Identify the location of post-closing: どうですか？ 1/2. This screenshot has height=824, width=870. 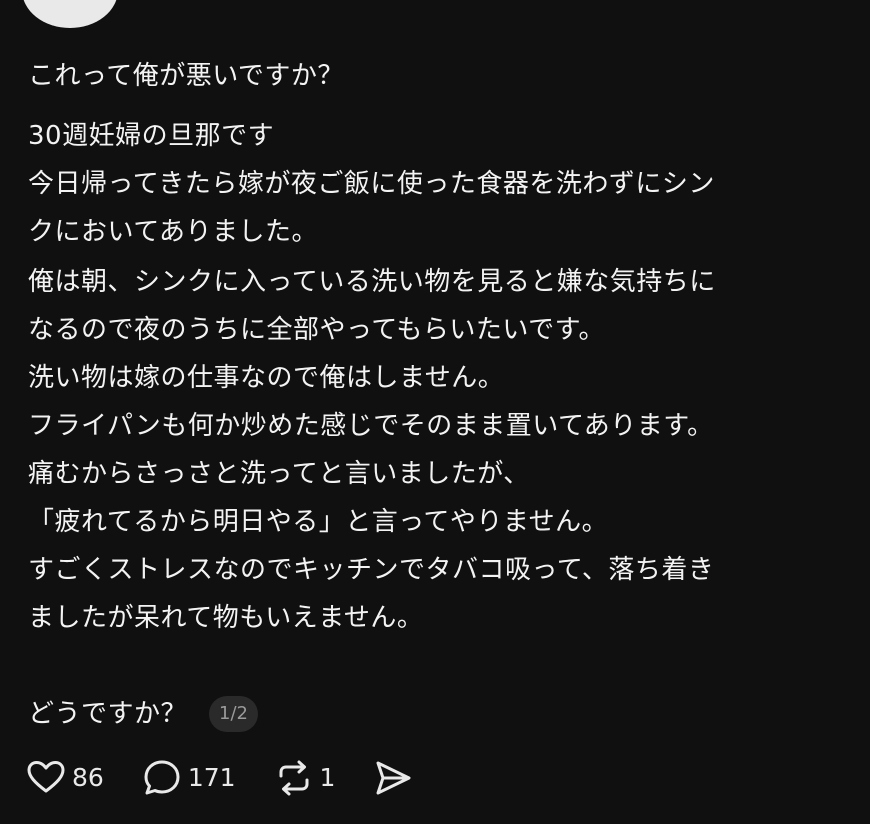
(143, 714).